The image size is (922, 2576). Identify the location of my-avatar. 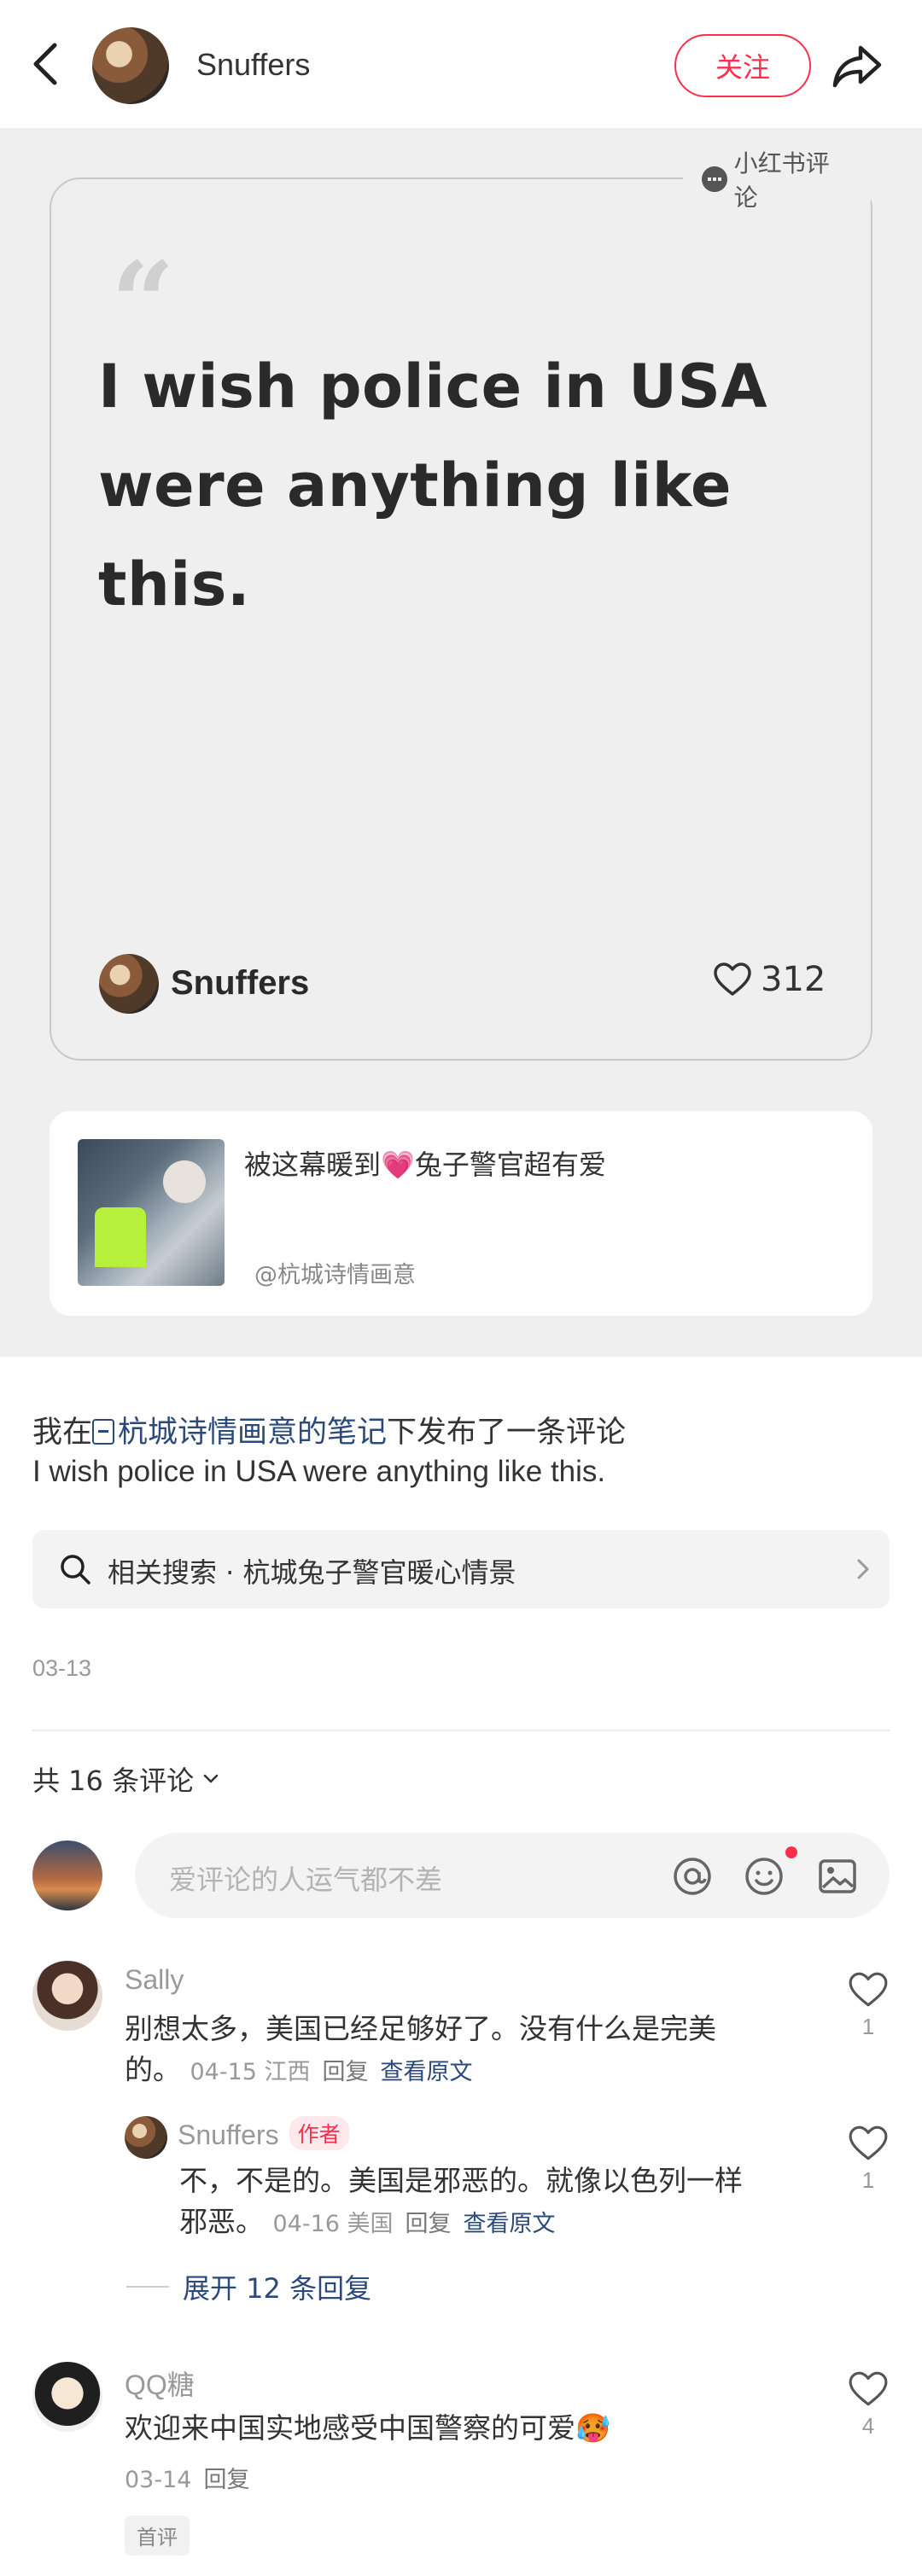
(67, 1875).